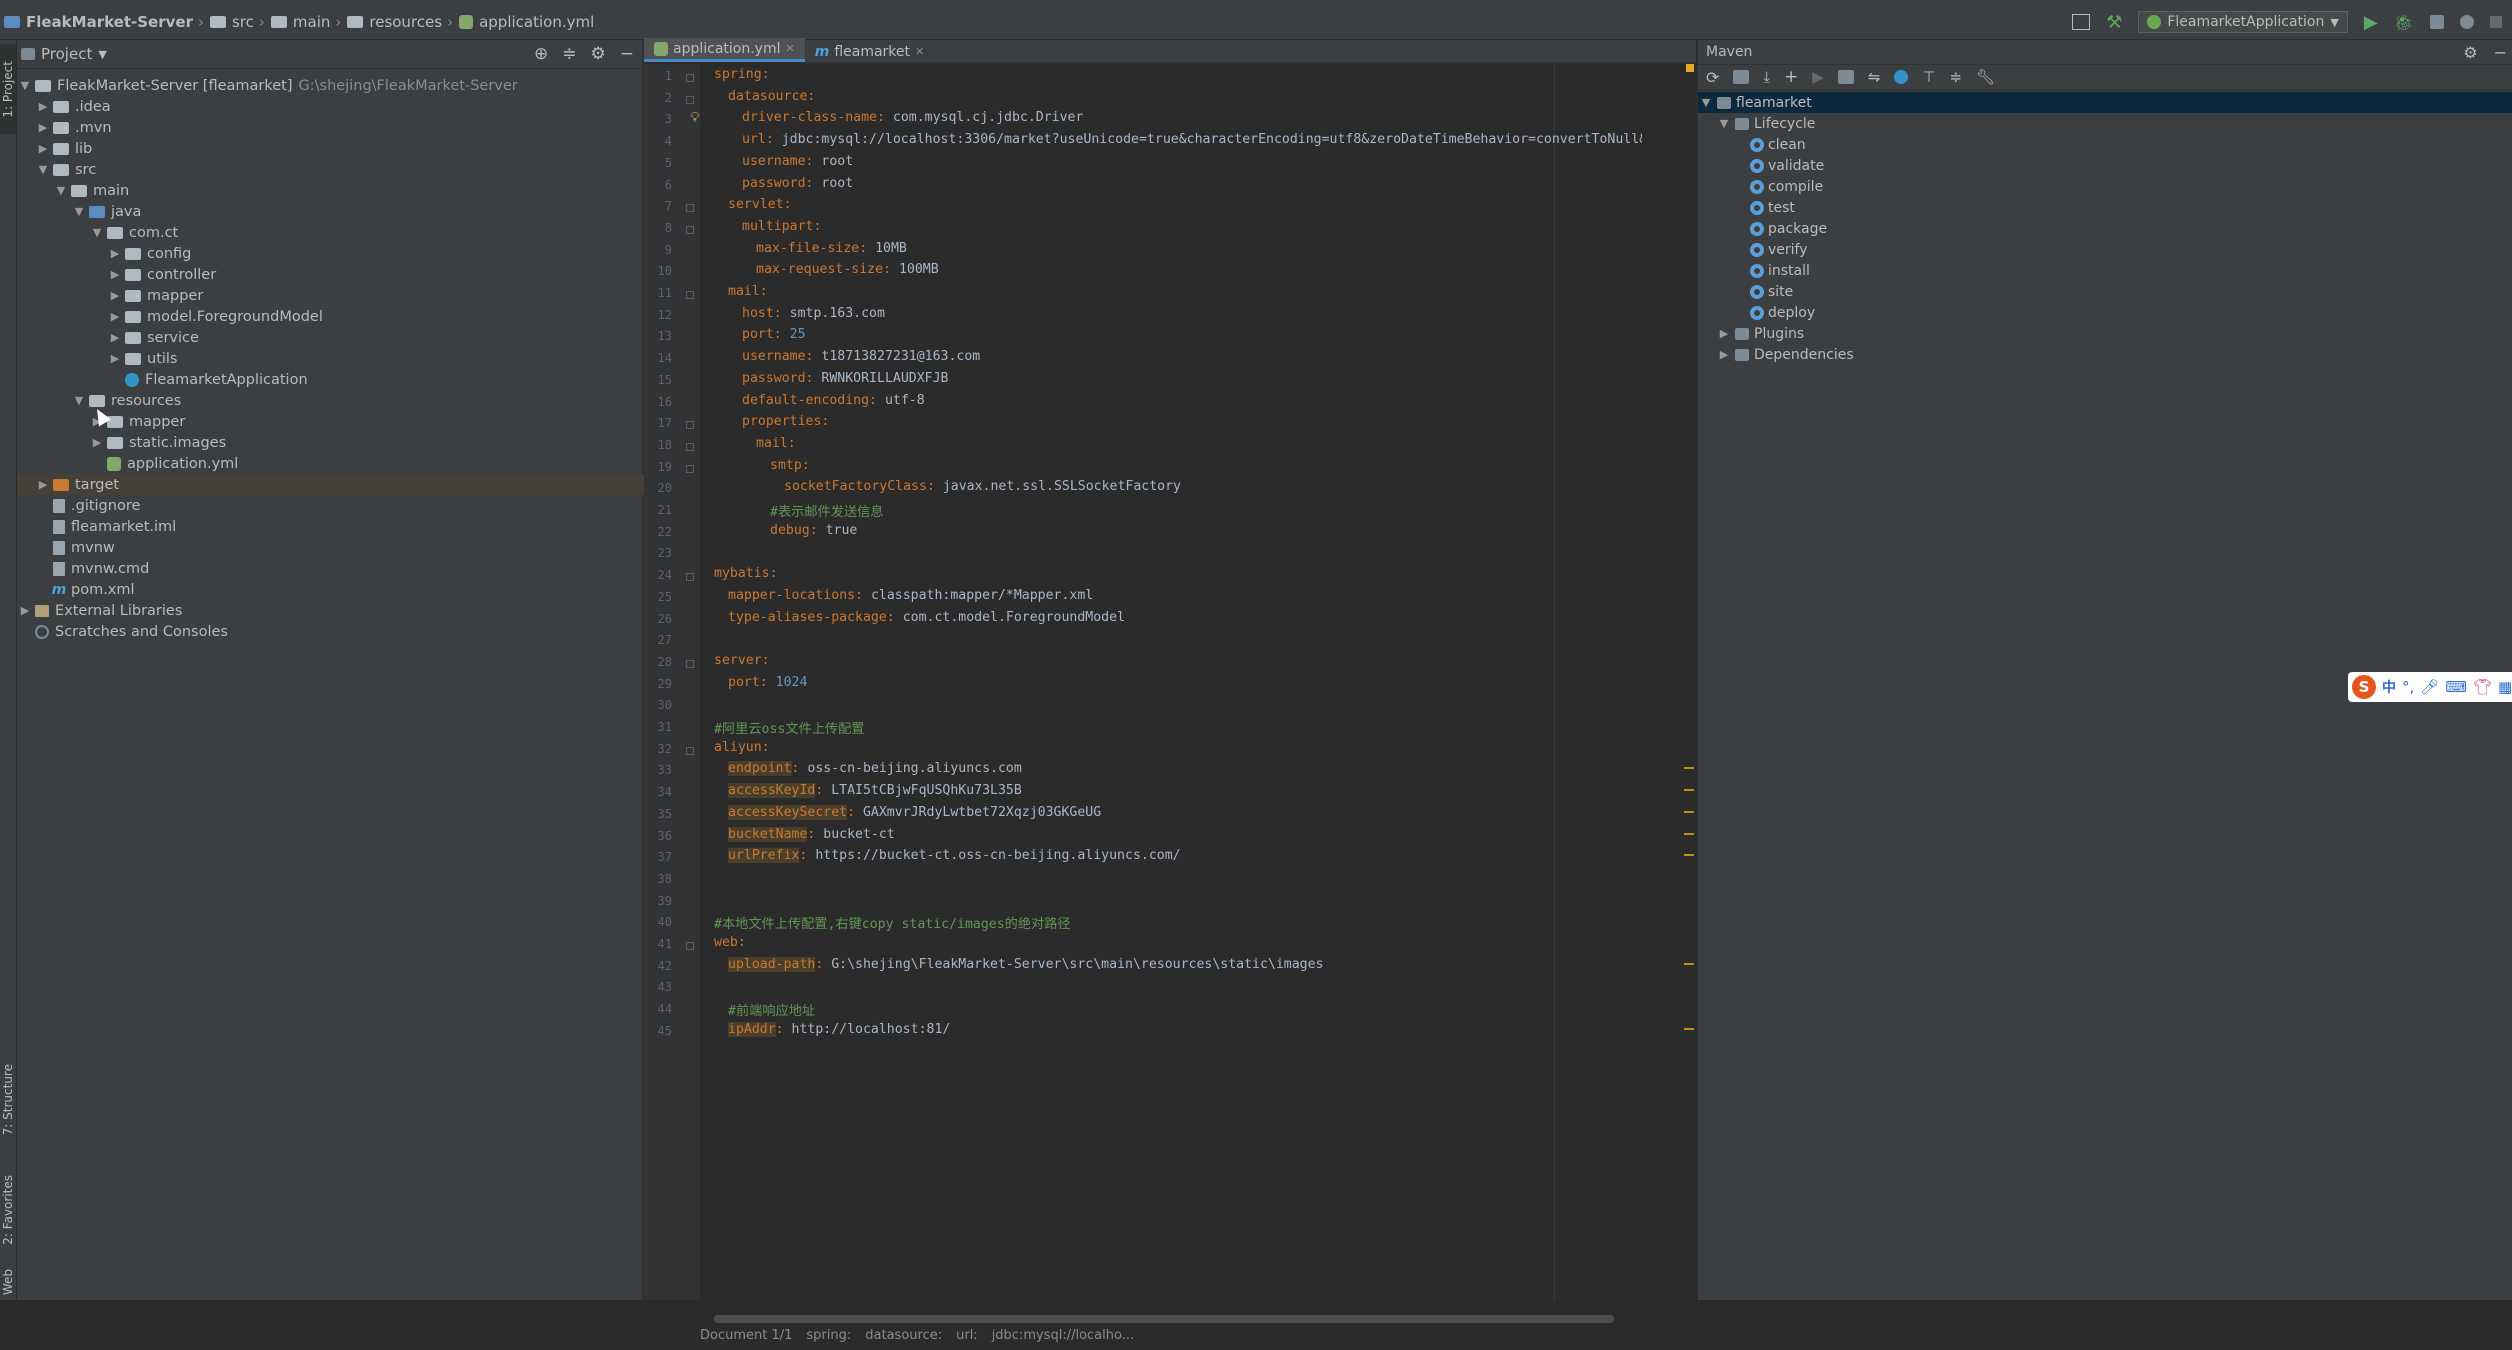 Image resolution: width=2512 pixels, height=1350 pixels. What do you see at coordinates (2105, 144) in the screenshot?
I see `maven-tree-item: clean` at bounding box center [2105, 144].